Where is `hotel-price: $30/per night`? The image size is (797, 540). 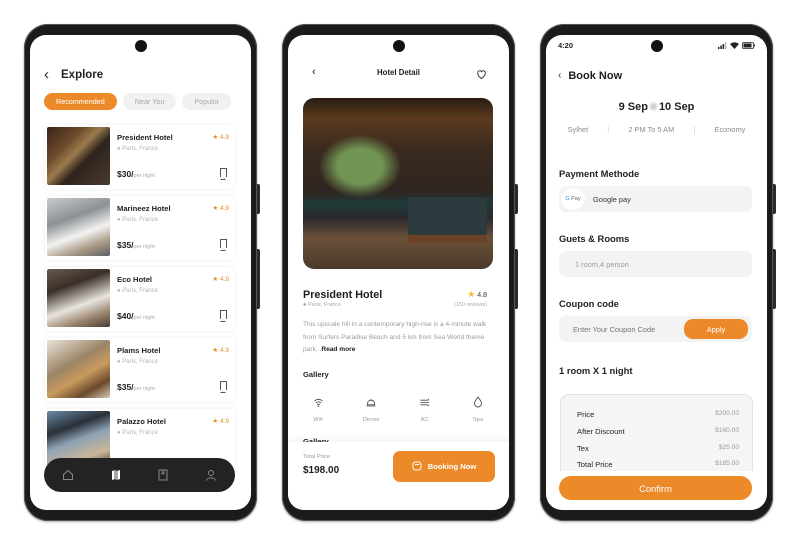
hotel-price: $30/per night is located at coordinates (136, 174).